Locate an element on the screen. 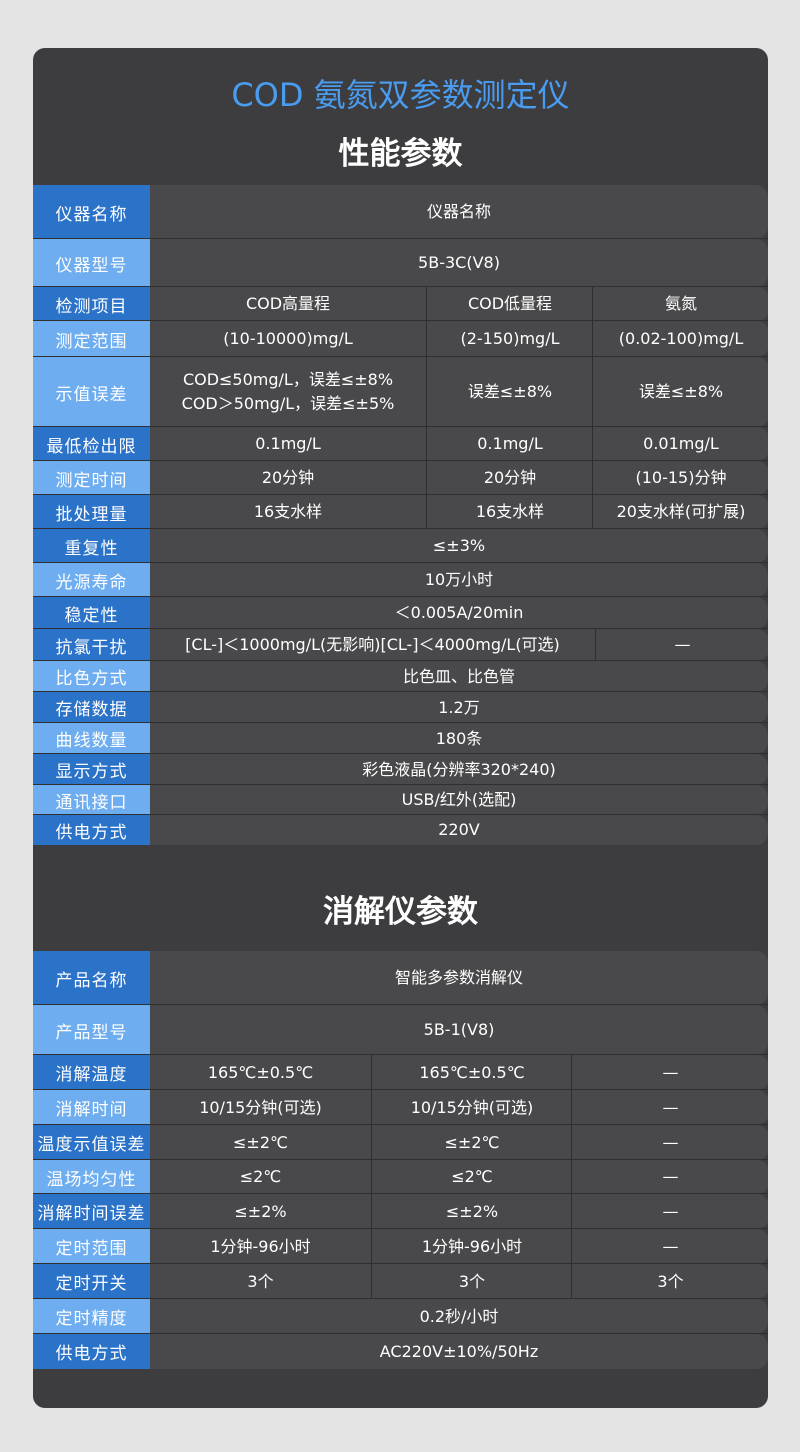 This screenshot has height=1452, width=800. table-cell: (10-15)分钟 is located at coordinates (680, 478).